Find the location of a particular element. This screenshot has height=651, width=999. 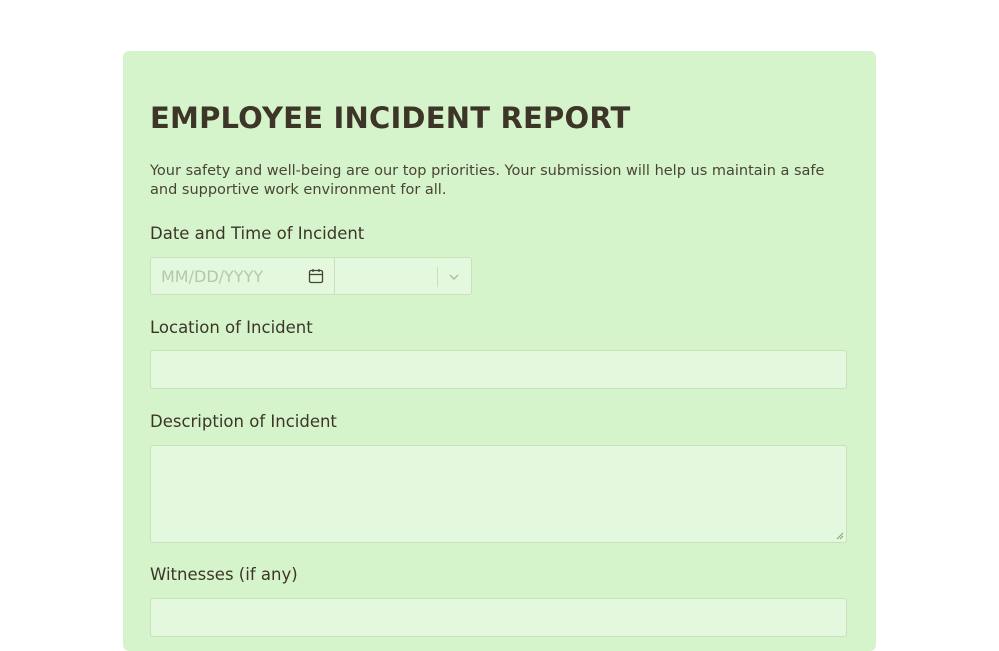

datetime-label: Date and Time of Incident is located at coordinates (257, 233).